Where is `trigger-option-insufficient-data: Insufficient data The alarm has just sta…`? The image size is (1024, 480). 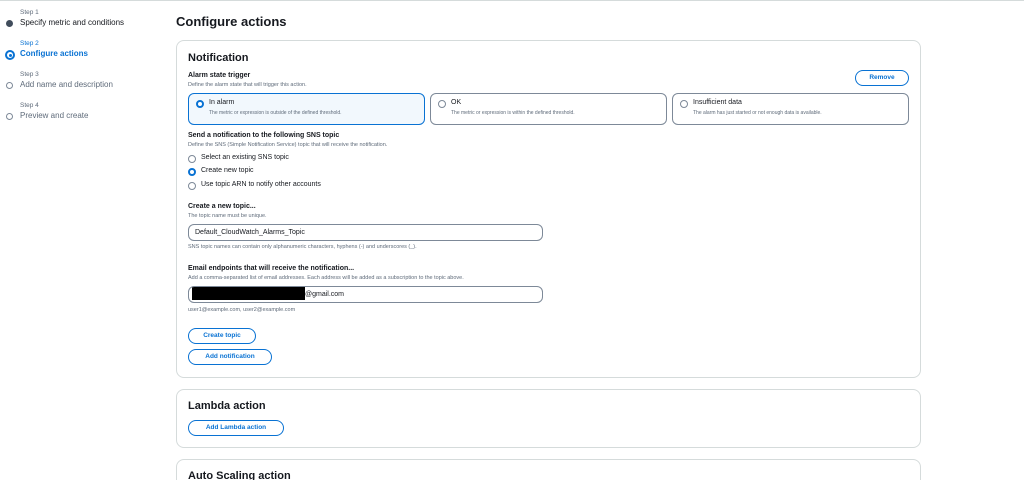 trigger-option-insufficient-data: Insufficient data The alarm has just sta… is located at coordinates (790, 109).